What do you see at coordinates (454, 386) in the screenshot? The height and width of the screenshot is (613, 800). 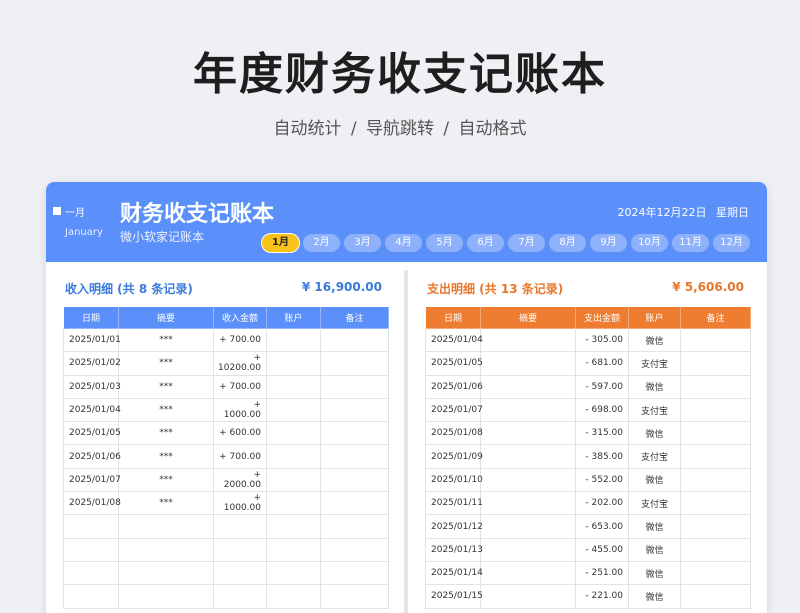 I see `expense-cell: 2025/01/06` at bounding box center [454, 386].